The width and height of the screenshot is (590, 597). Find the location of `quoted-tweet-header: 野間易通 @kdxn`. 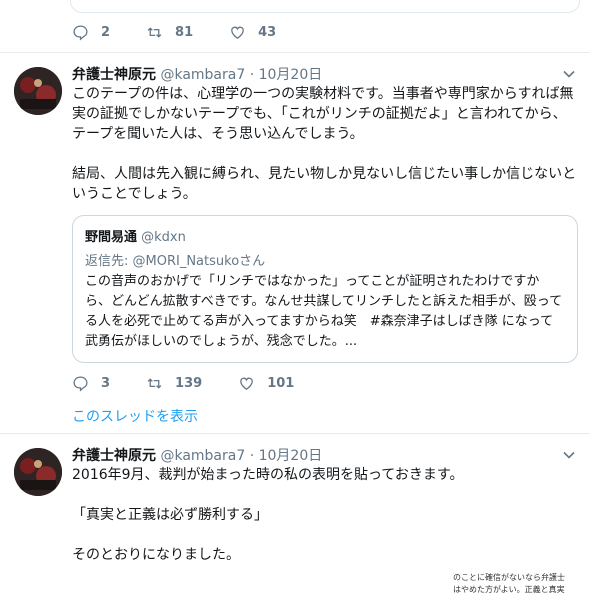

quoted-tweet-header: 野間易通 @kdxn is located at coordinates (135, 235).